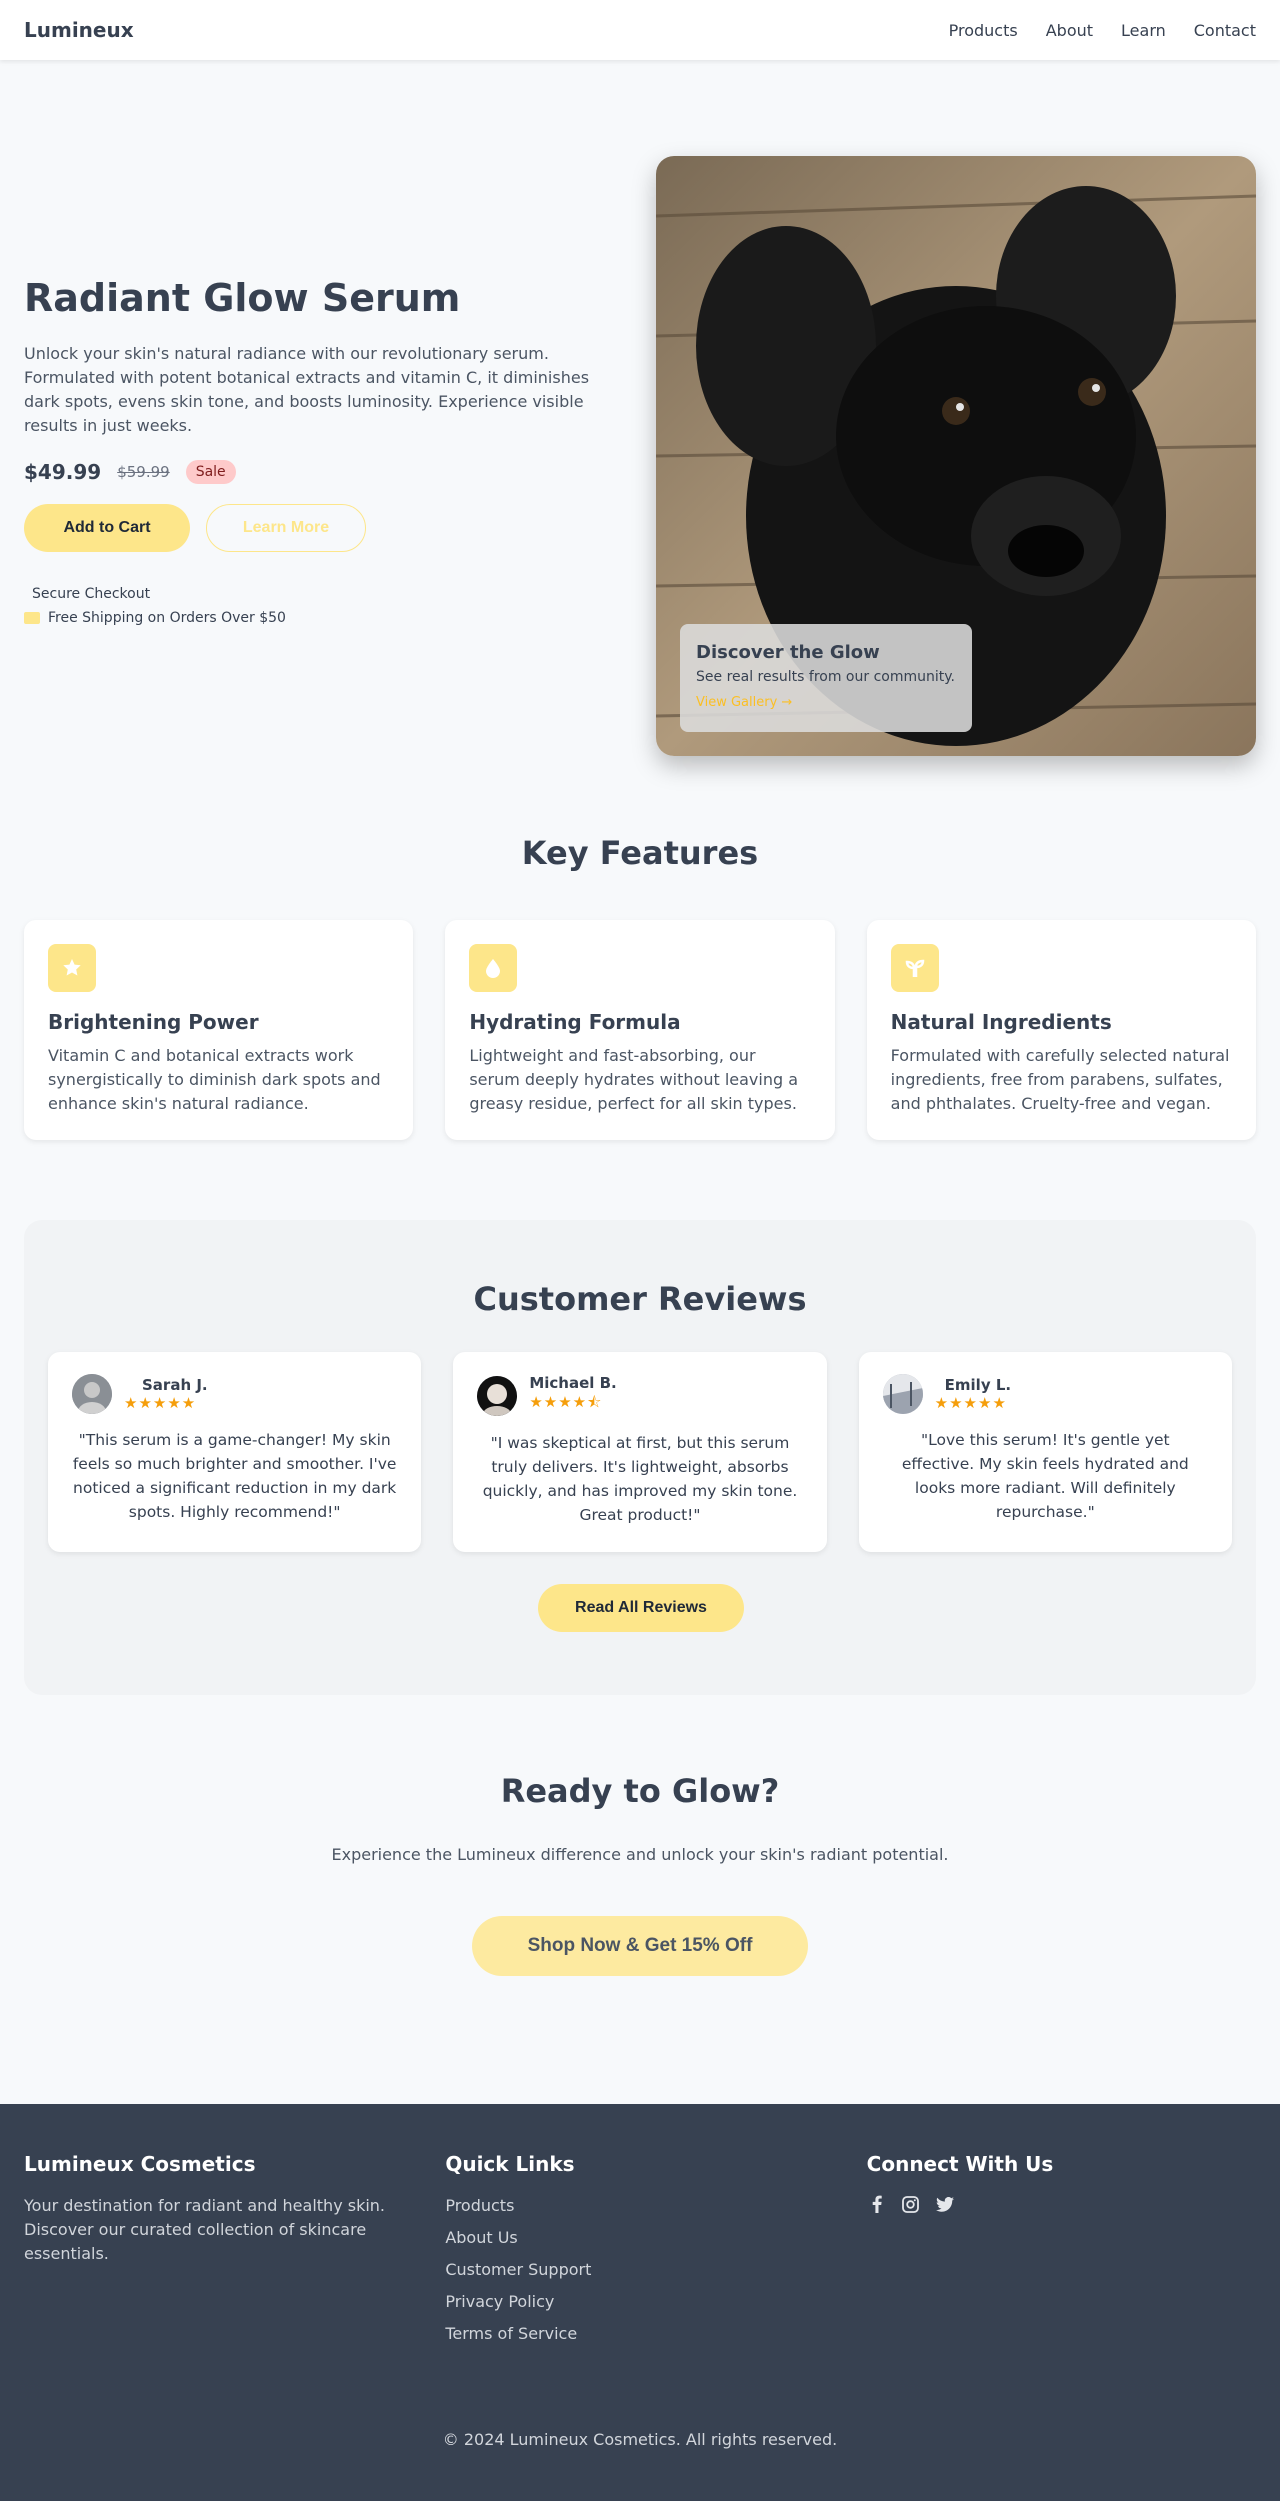 The width and height of the screenshot is (1280, 2501). Describe the element at coordinates (573, 1383) in the screenshot. I see `reviewer-name: Michael B.` at that location.